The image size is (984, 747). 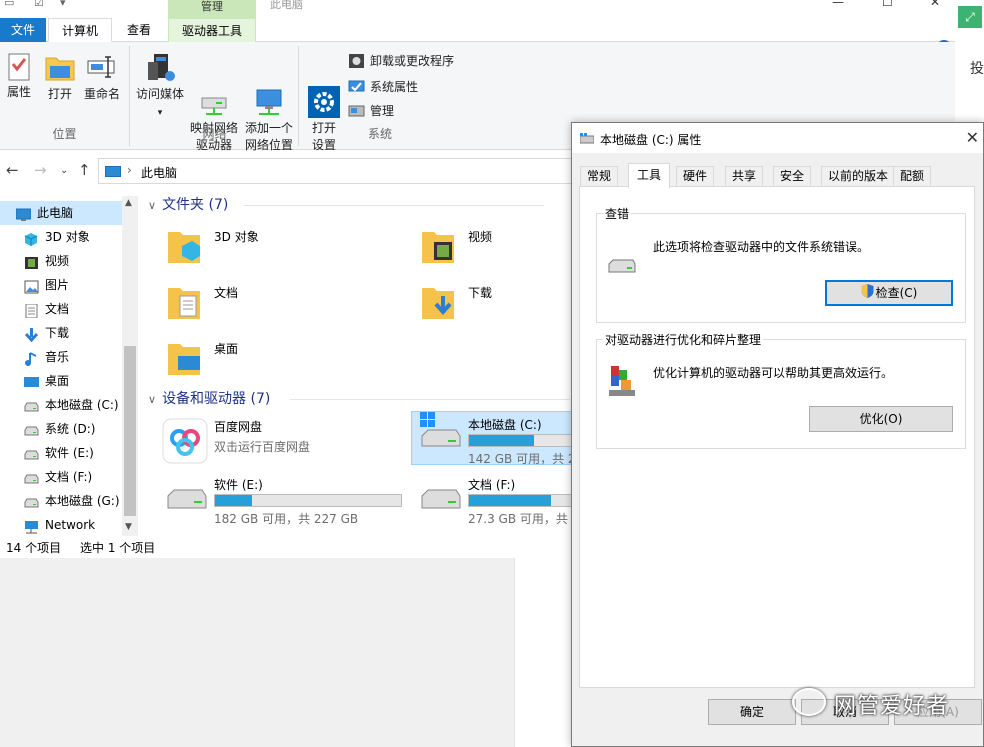 What do you see at coordinates (61, 501) in the screenshot?
I see `sidebar-item: 本地磁盘 (G:)` at bounding box center [61, 501].